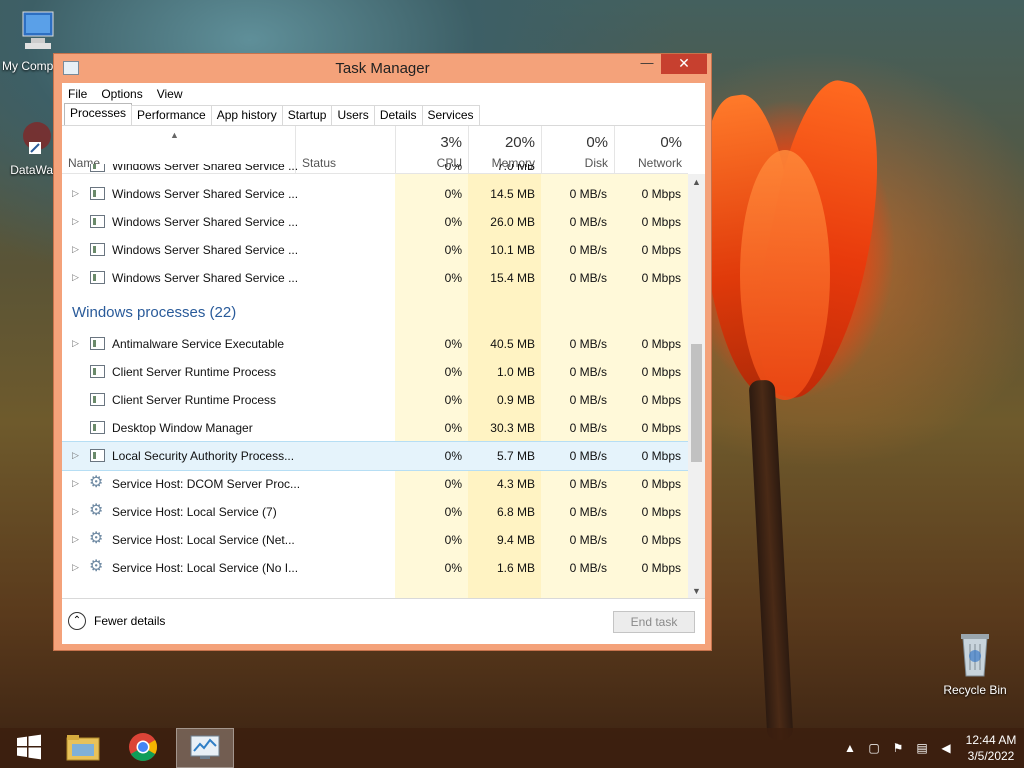 The width and height of the screenshot is (1024, 768). I want to click on action-center-icon: ▢, so click(874, 748).